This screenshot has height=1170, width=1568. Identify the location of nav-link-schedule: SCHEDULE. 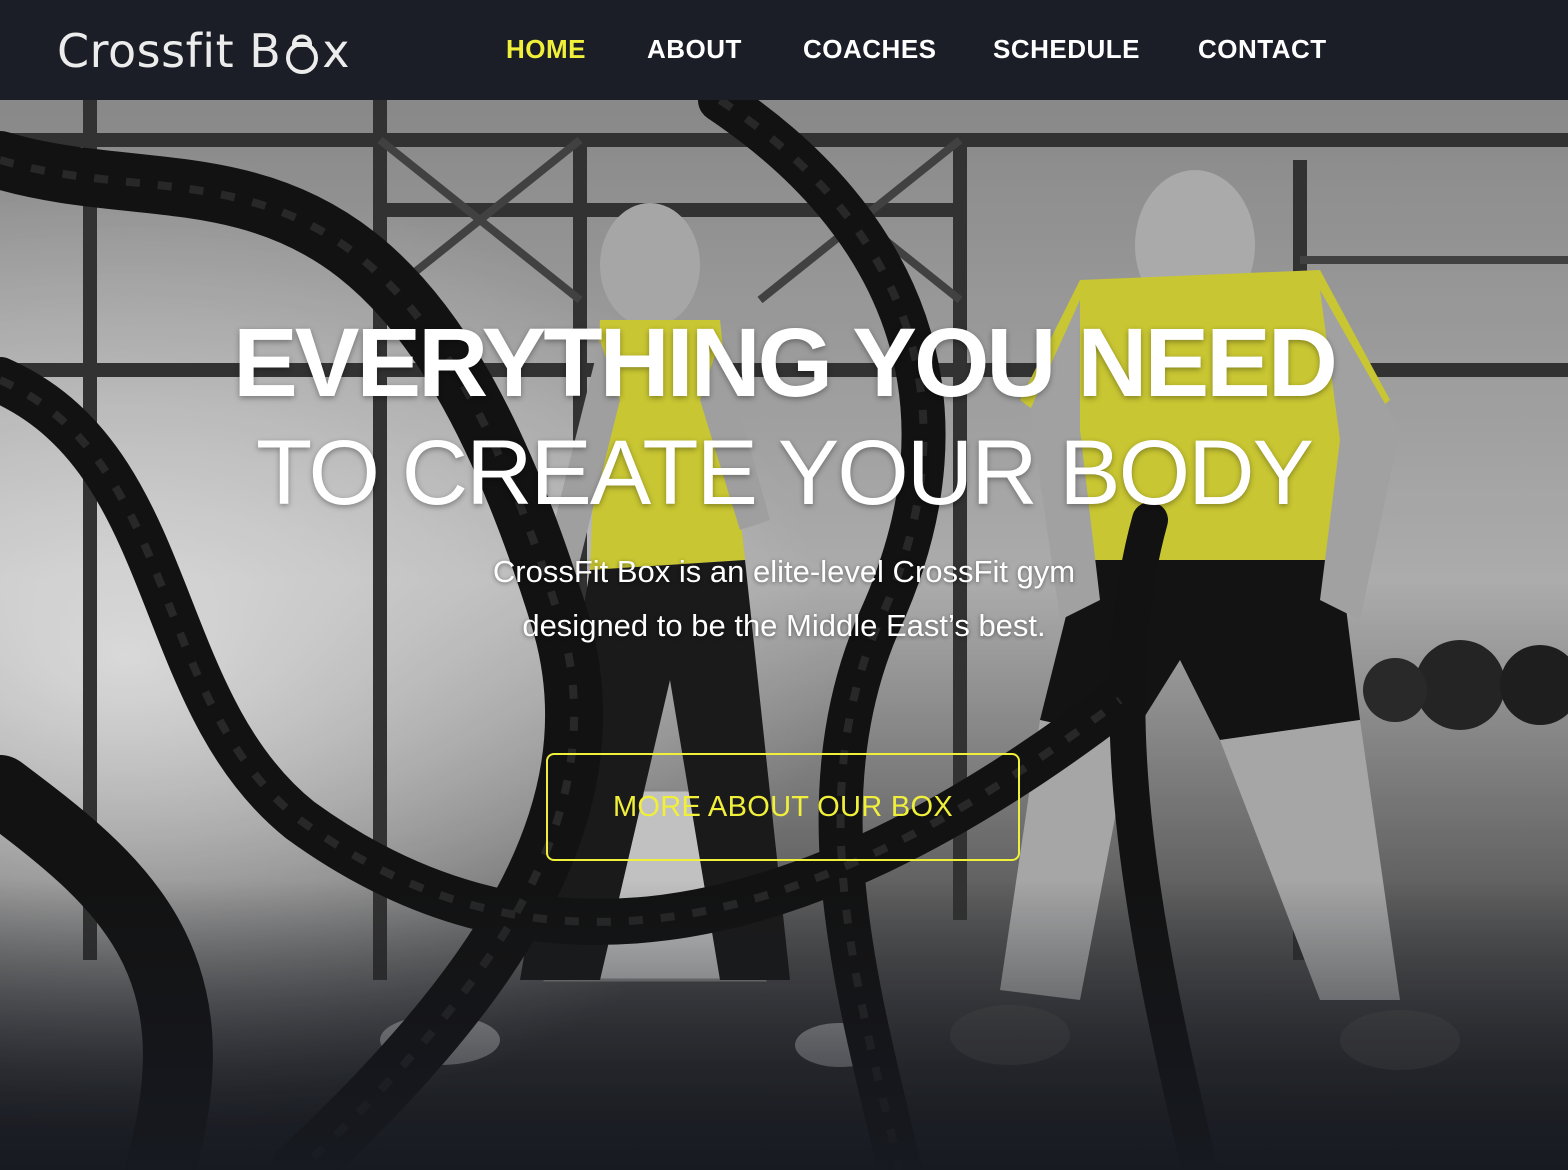
(1095, 49).